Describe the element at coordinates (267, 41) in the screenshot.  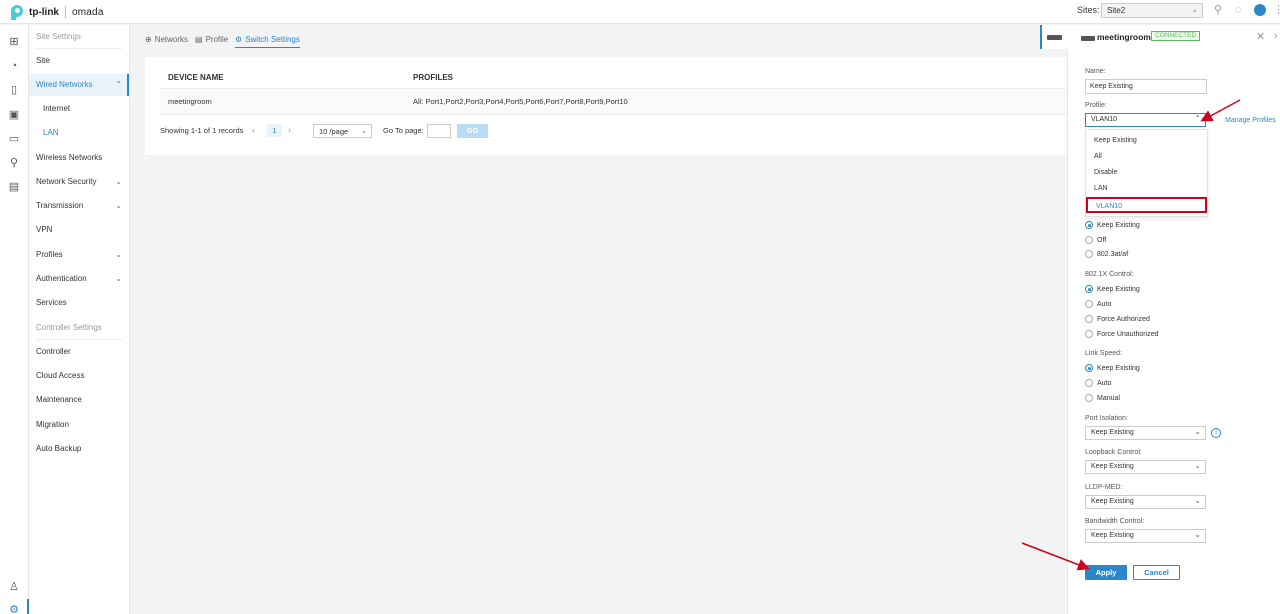
I see `tab-switch-settings: ⚙ Switch Settings` at that location.